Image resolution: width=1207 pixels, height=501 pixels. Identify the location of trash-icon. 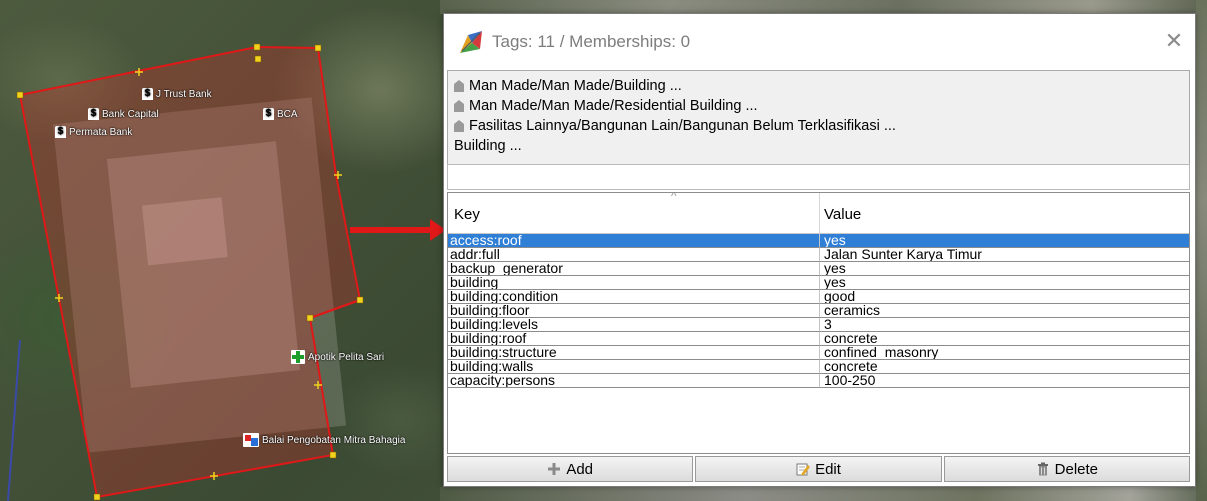
(1042, 469).